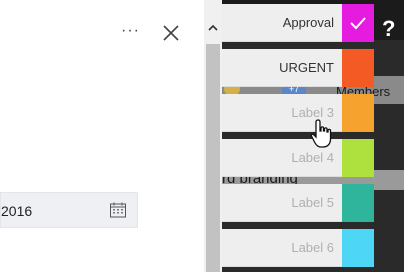 Image resolution: width=404 pixels, height=272 pixels. Describe the element at coordinates (69, 210) in the screenshot. I see `due-date-field: 2016` at that location.